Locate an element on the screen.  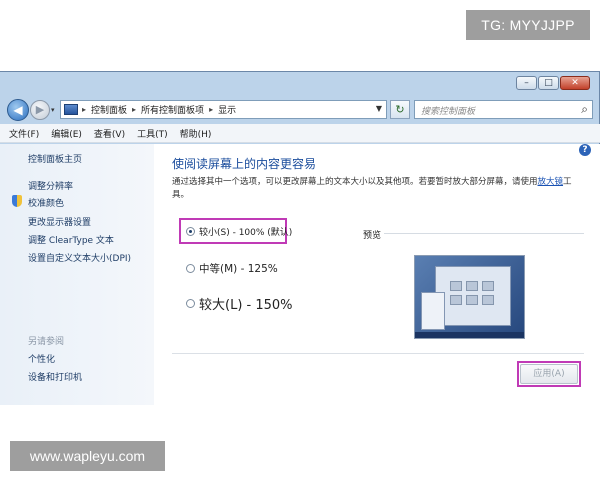
option-larger-label: 较大(L) - 150% is located at coordinates (246, 305).